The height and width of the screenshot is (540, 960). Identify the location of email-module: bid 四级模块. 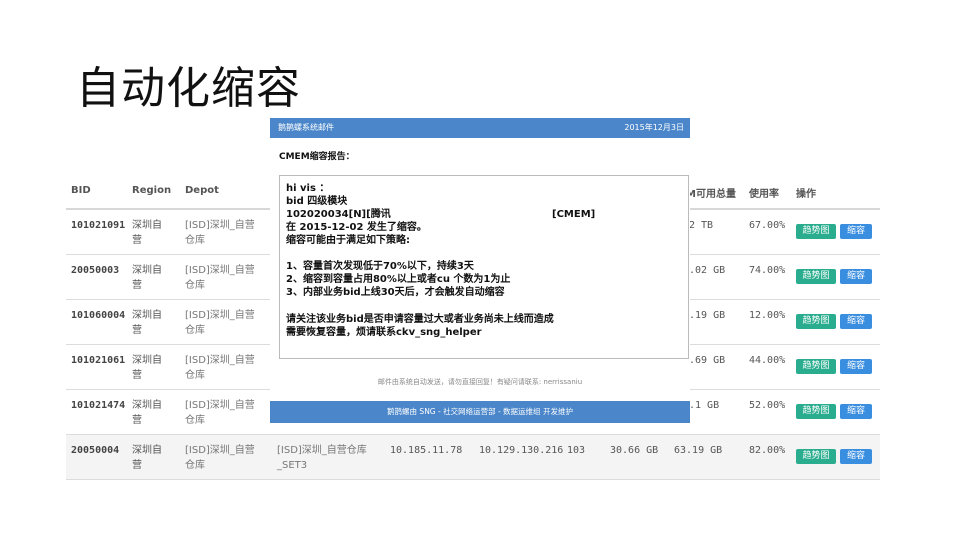
(317, 201).